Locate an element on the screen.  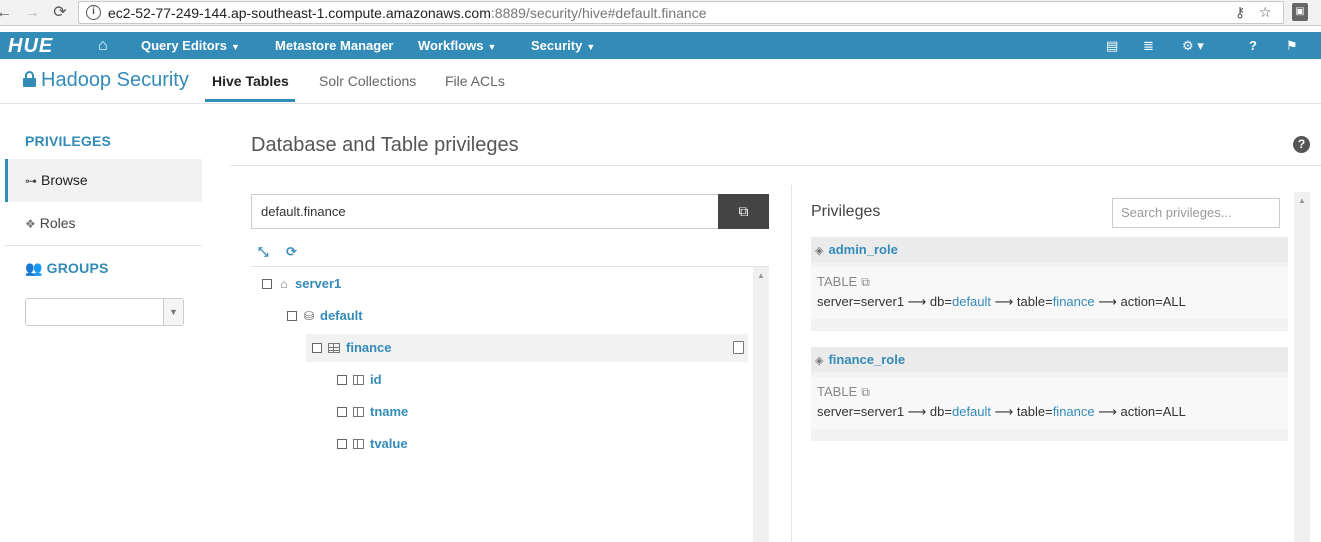
tree-node-column: tvalue is located at coordinates (372, 444).